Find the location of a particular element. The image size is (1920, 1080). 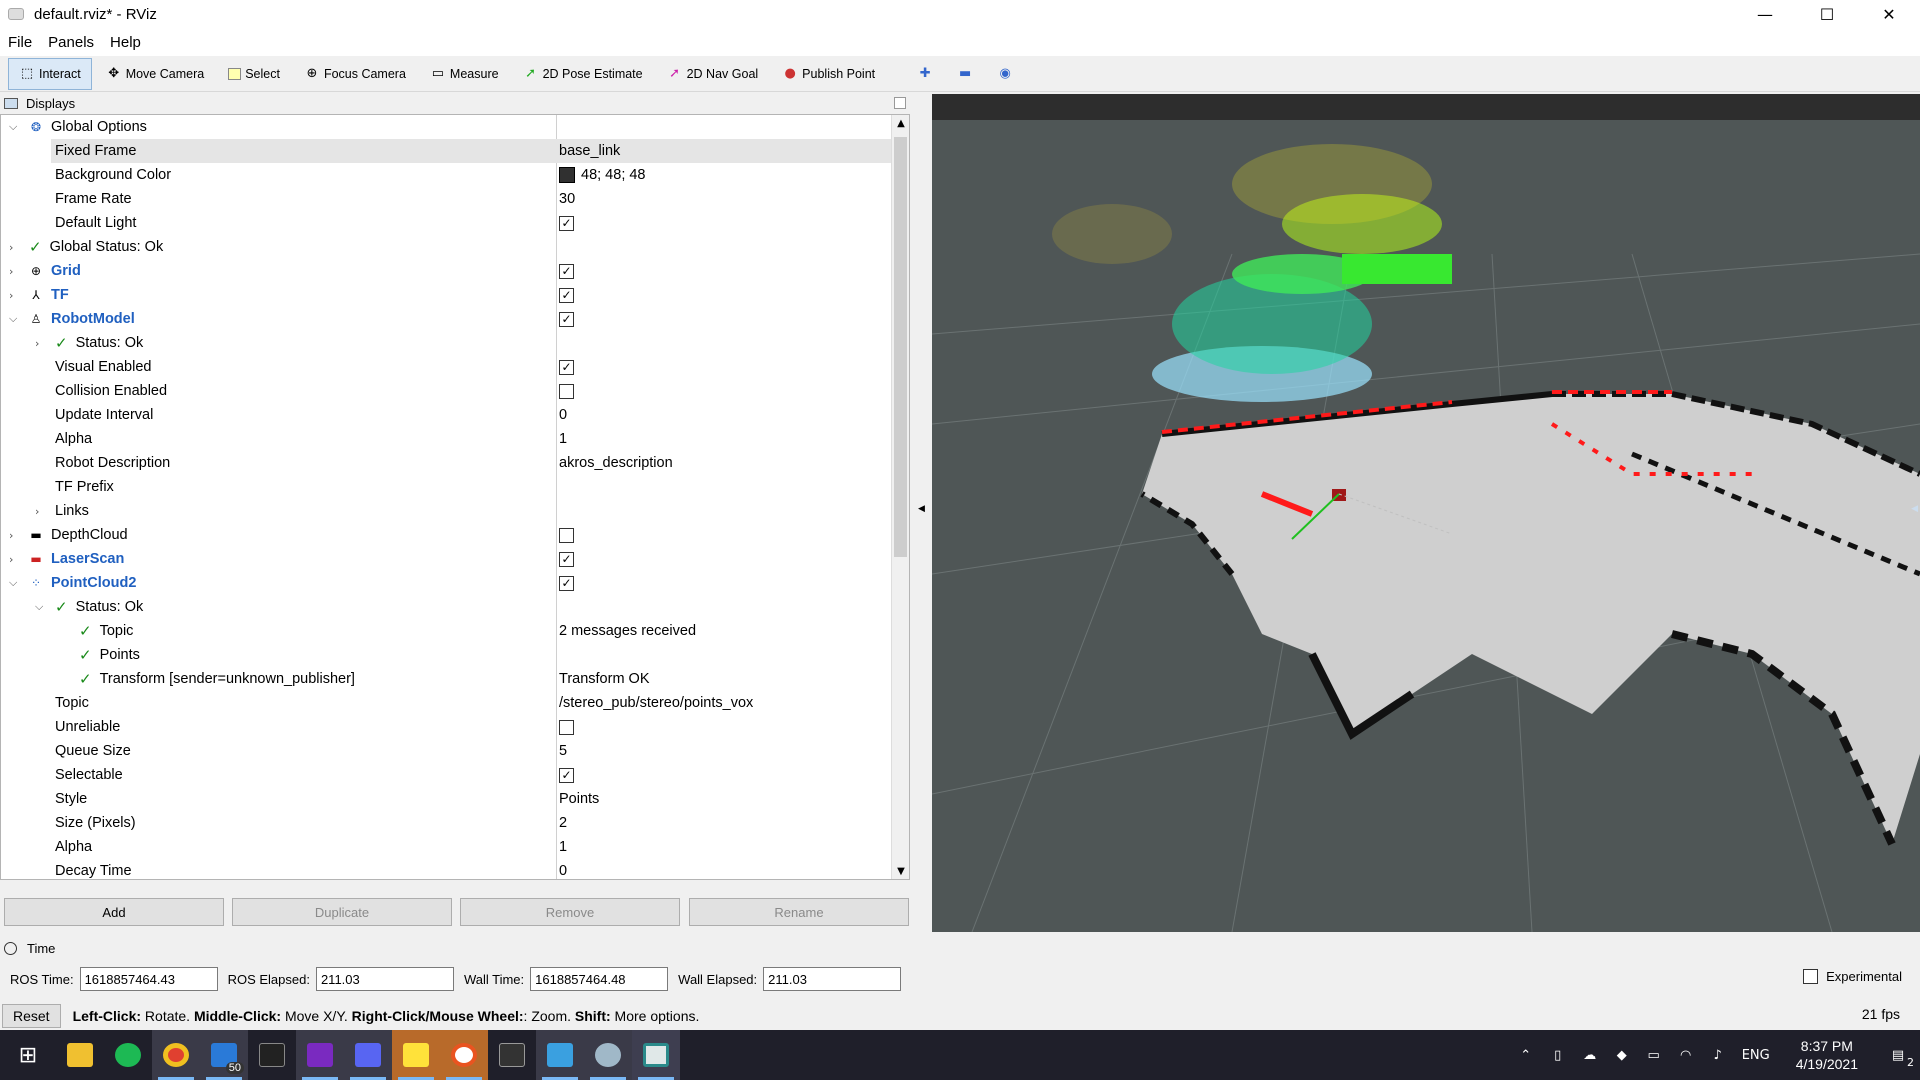

remove-tool-button: ▬ is located at coordinates (967, 74).